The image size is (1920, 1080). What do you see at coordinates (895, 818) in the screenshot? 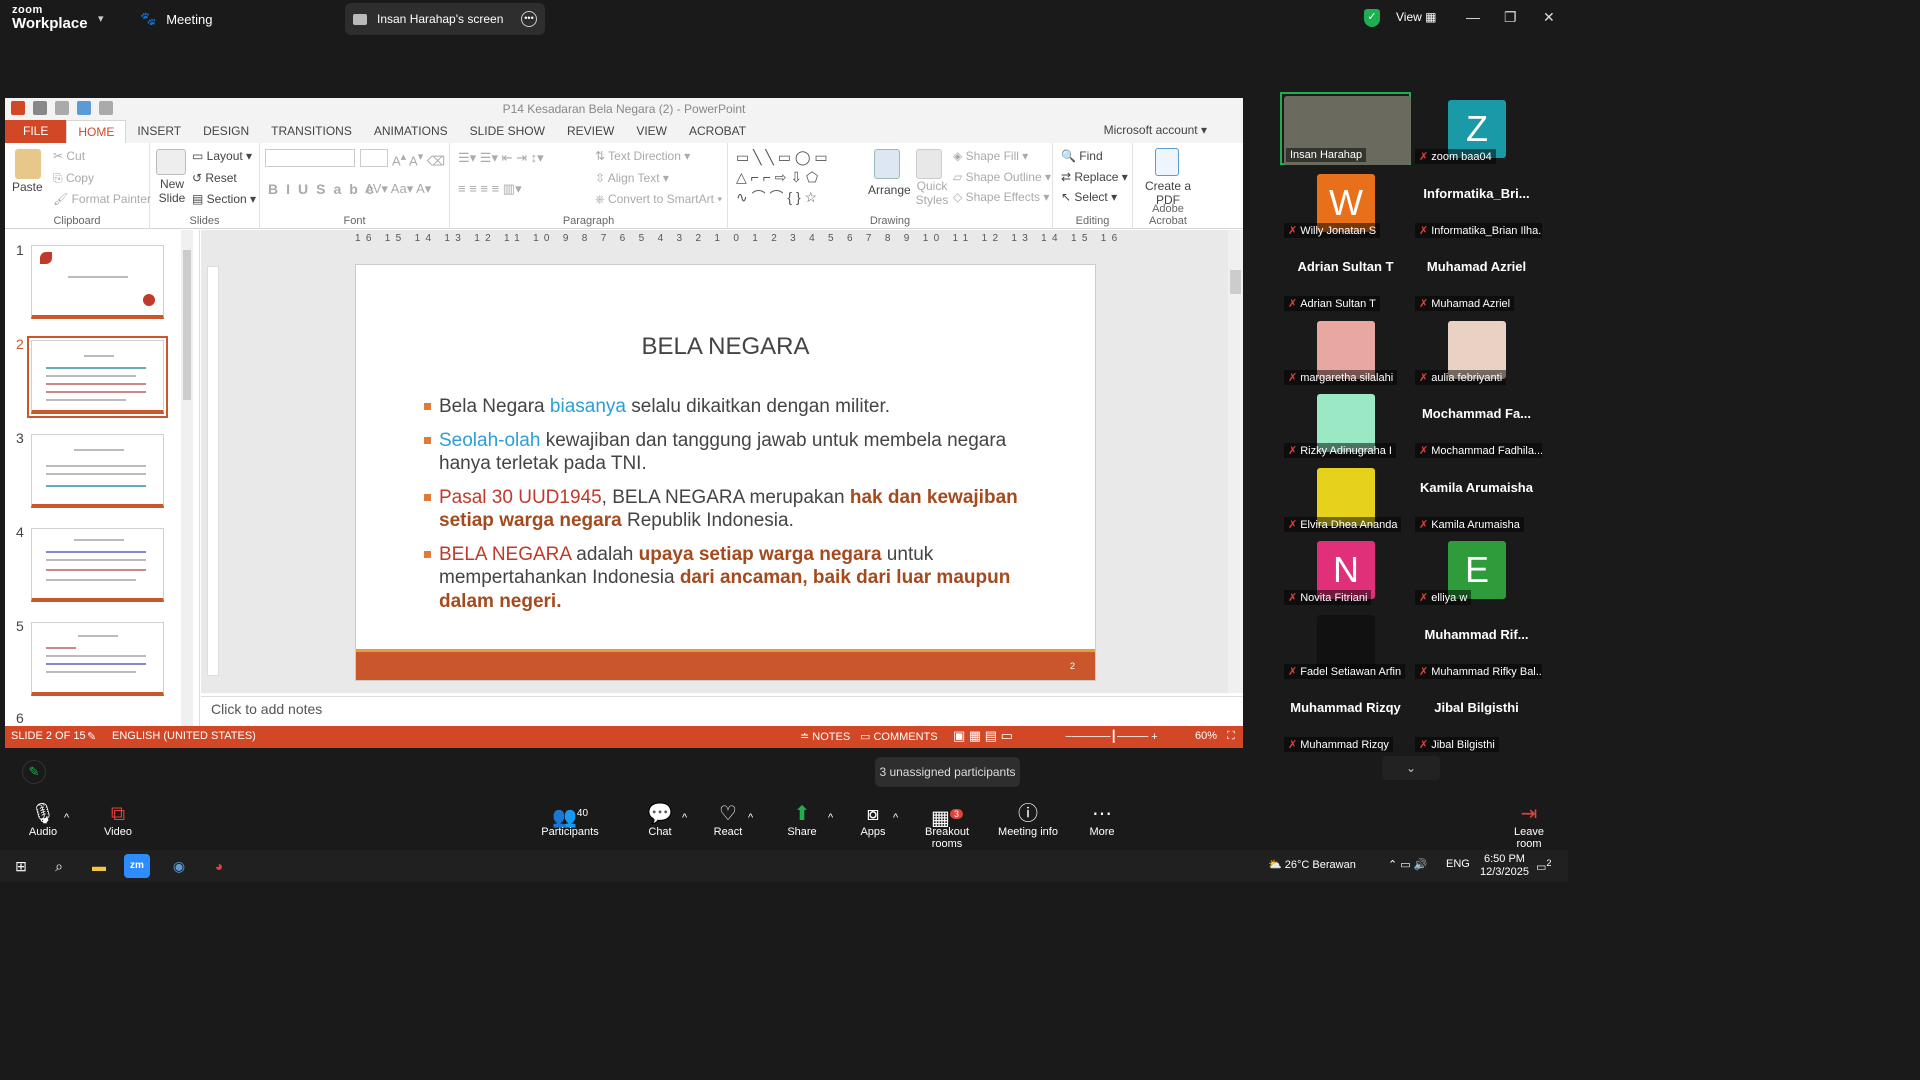
I see `apps-options-caret: ^` at bounding box center [895, 818].